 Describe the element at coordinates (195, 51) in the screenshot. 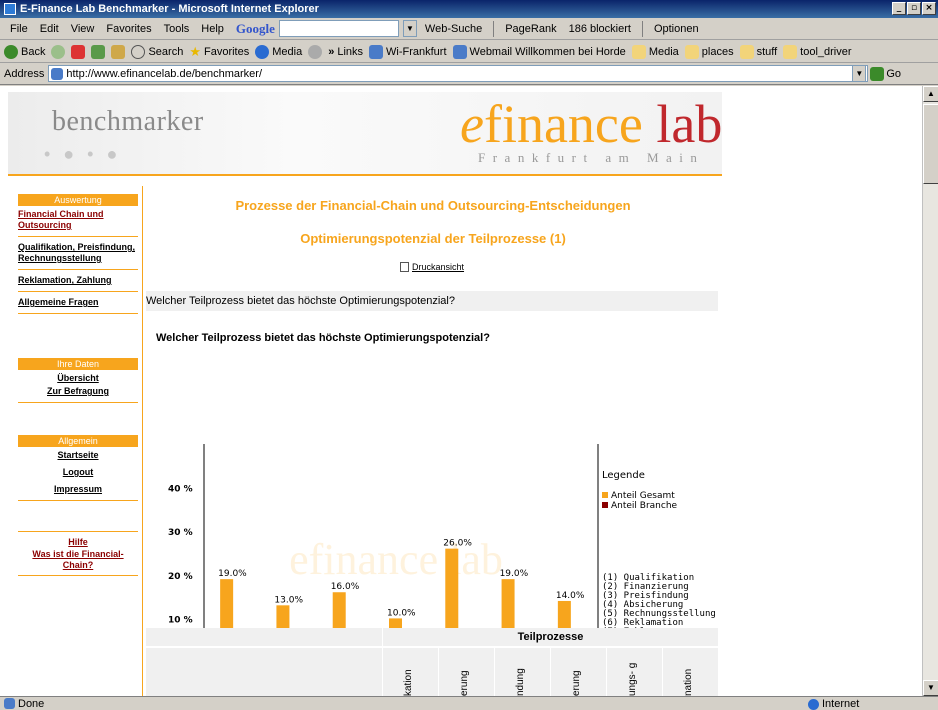

I see `star-icon: ★` at that location.